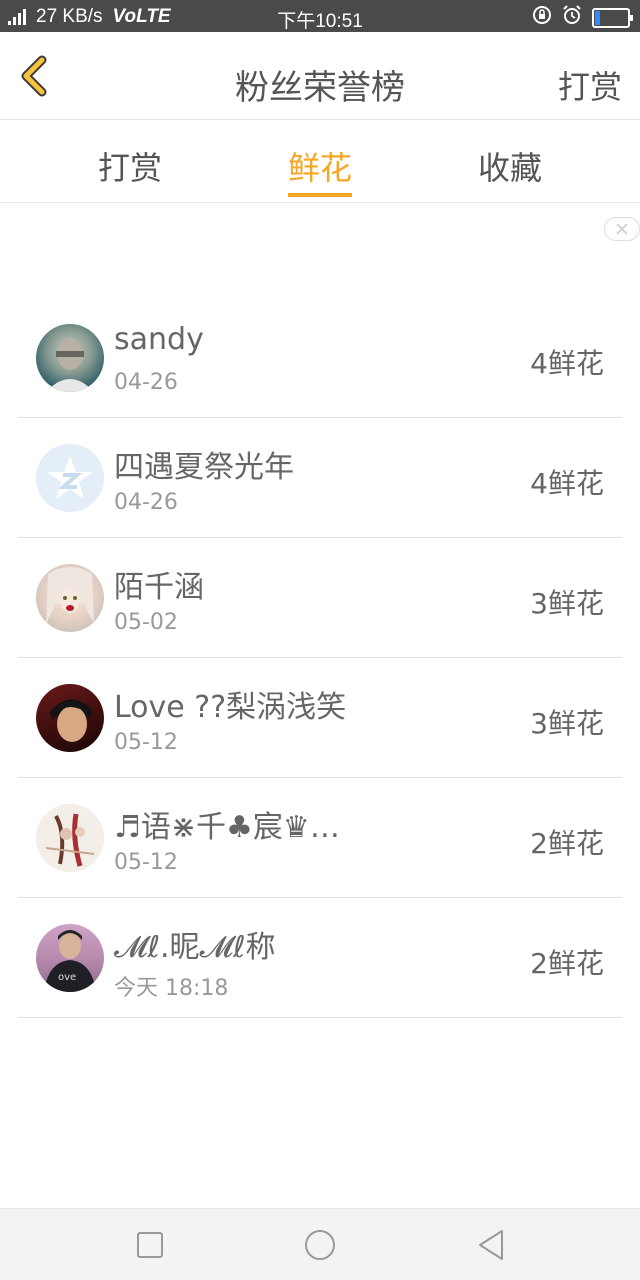 This screenshot has width=640, height=1280. I want to click on rotation-lock-icon, so click(542, 18).